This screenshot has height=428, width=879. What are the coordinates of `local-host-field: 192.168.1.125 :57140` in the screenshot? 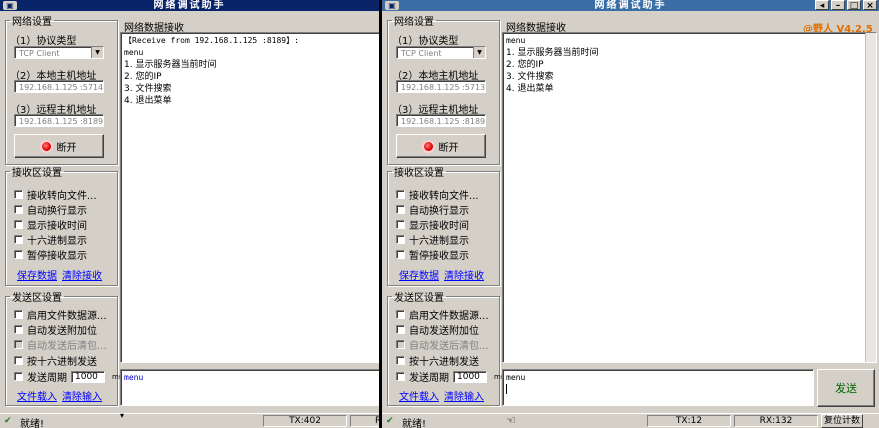 It's located at (59, 86).